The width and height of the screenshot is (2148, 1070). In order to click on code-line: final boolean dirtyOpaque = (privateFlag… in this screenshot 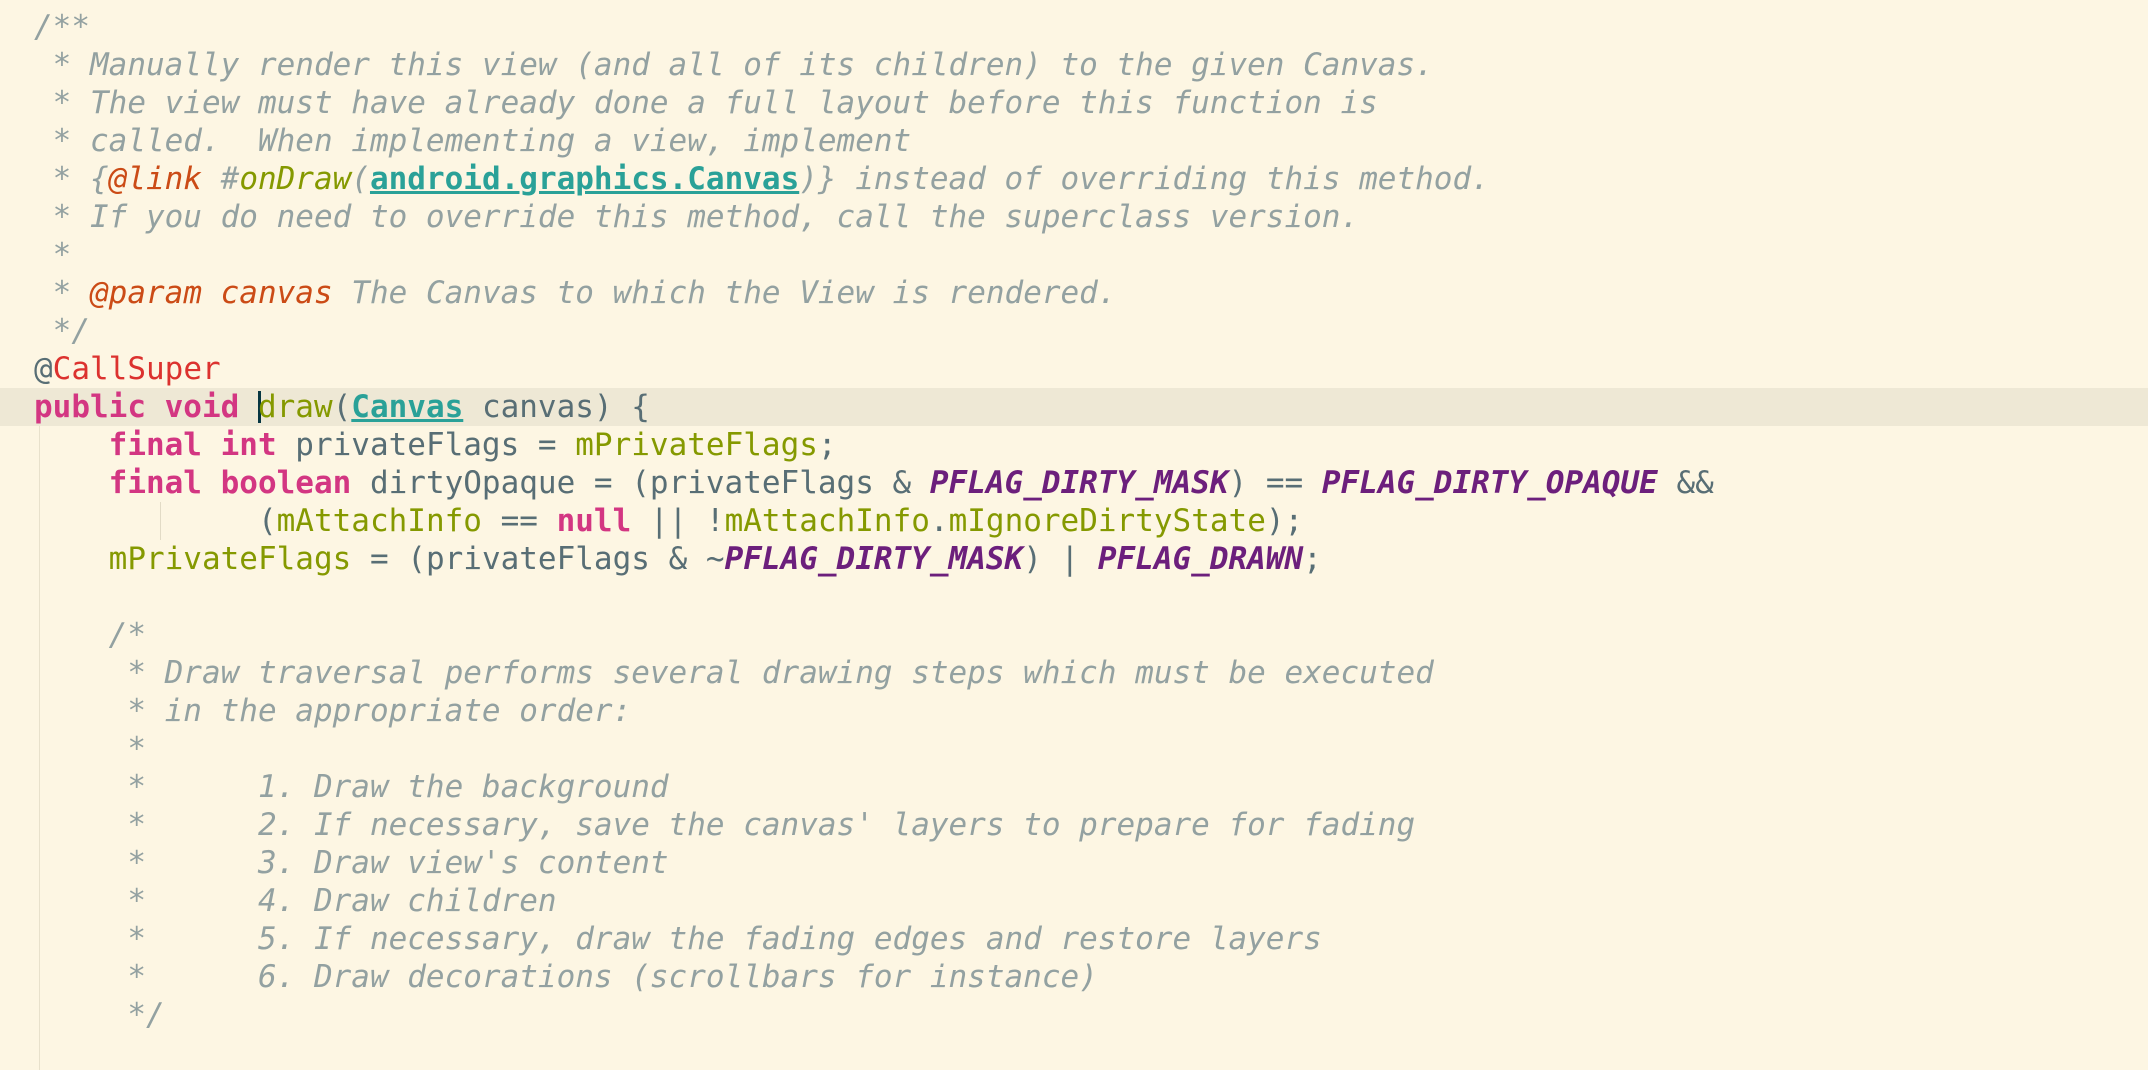, I will do `click(874, 483)`.